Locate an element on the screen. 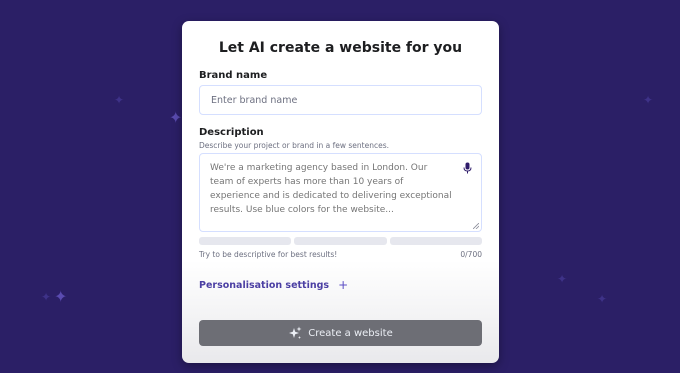 The image size is (680, 373). personalisation-settings-toggle: Personalisation settings + is located at coordinates (340, 285).